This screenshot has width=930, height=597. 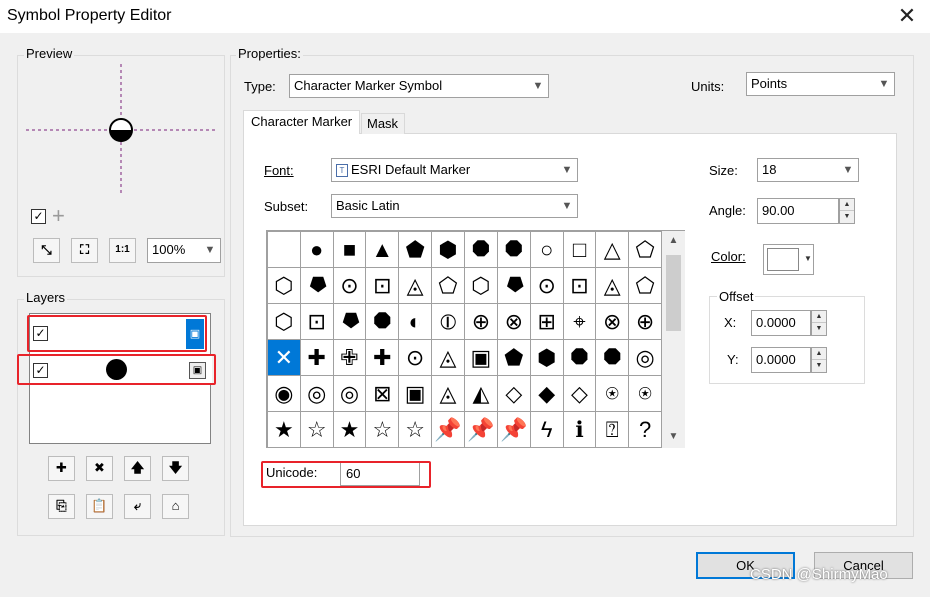 I want to click on tab-mask: Mask, so click(x=383, y=123).